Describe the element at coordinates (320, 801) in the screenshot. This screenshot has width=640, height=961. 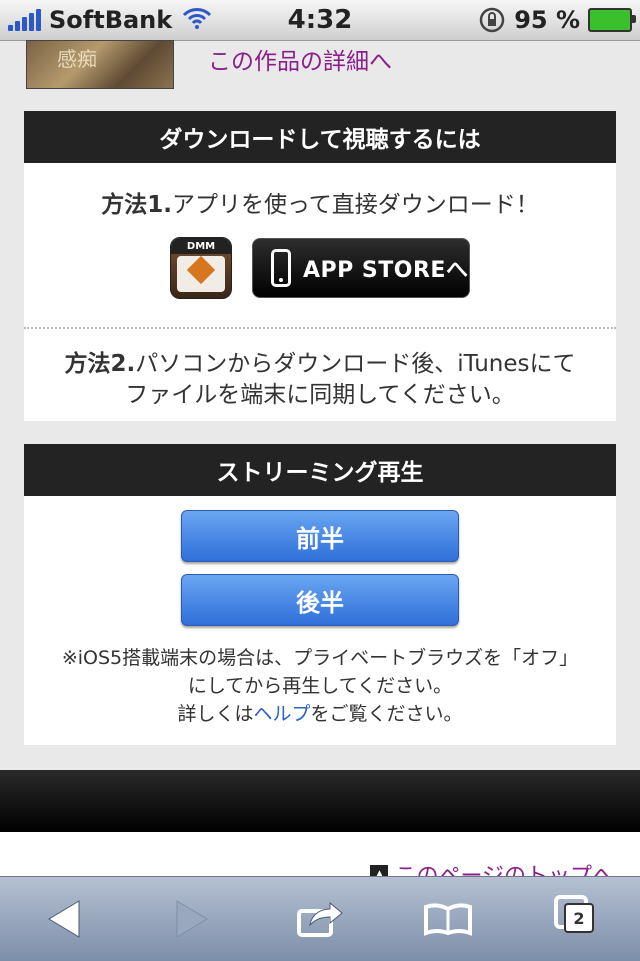
I see `footer-band` at that location.